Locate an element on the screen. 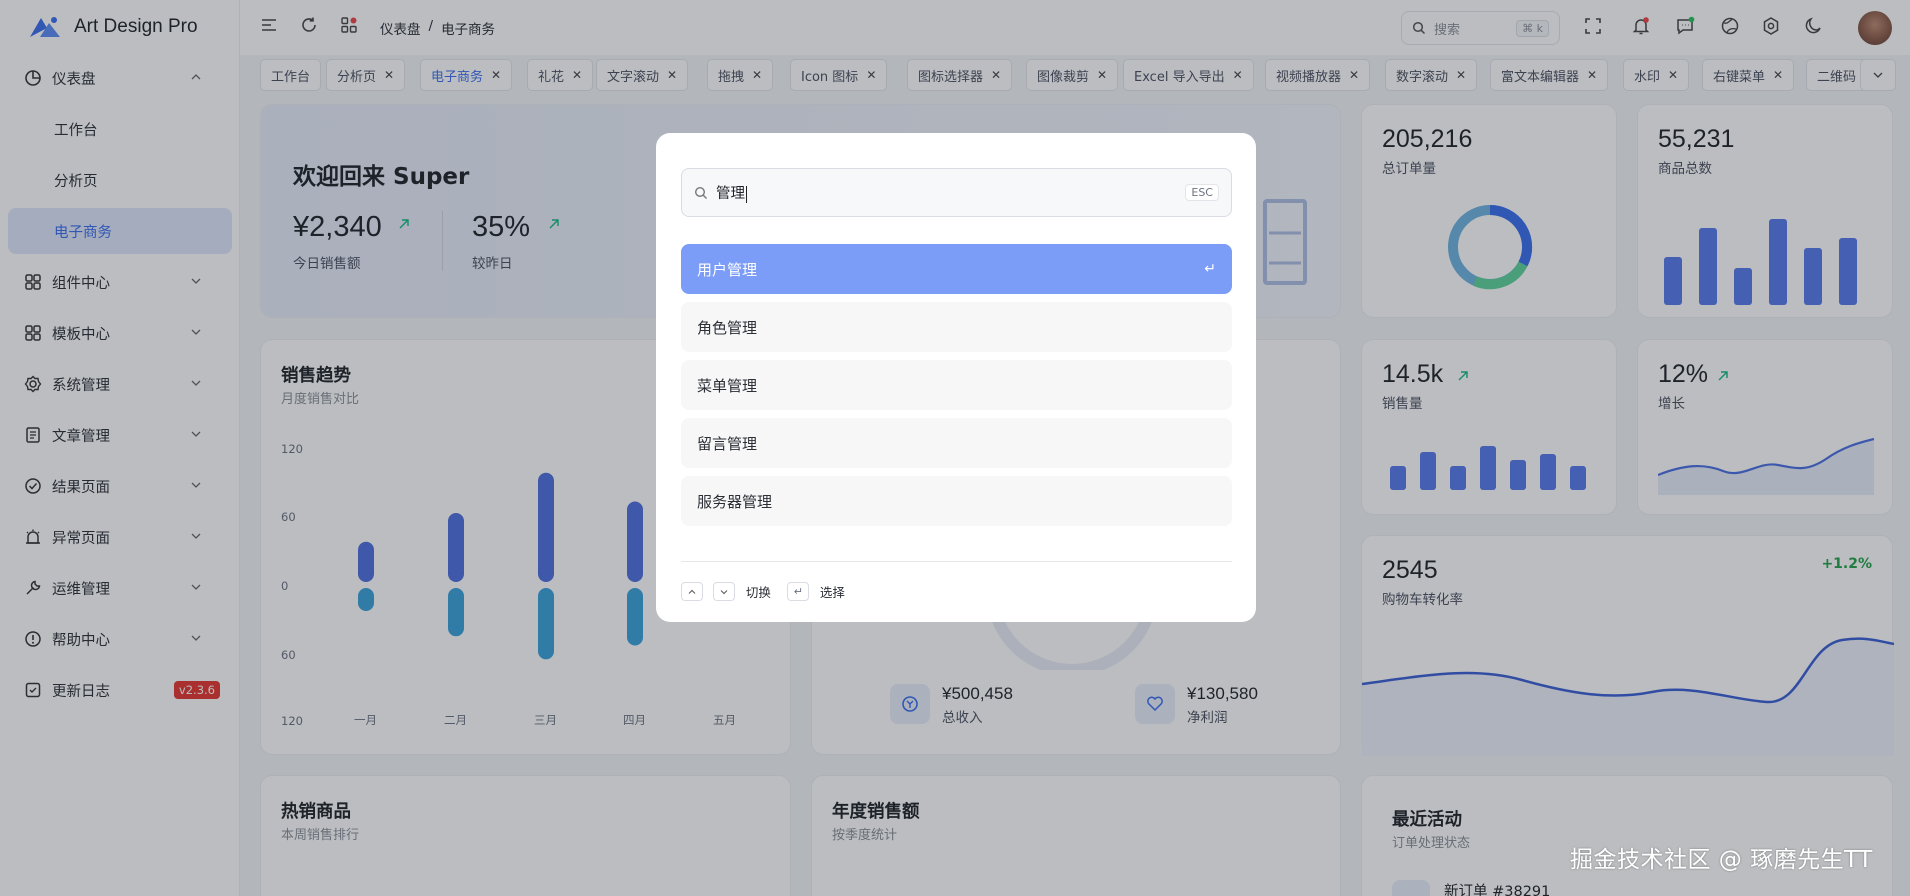 The height and width of the screenshot is (896, 1910). search-result-item: 角色管理 is located at coordinates (956, 327).